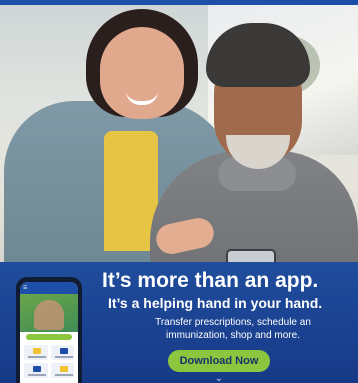  I want to click on woman-face, so click(142, 73).